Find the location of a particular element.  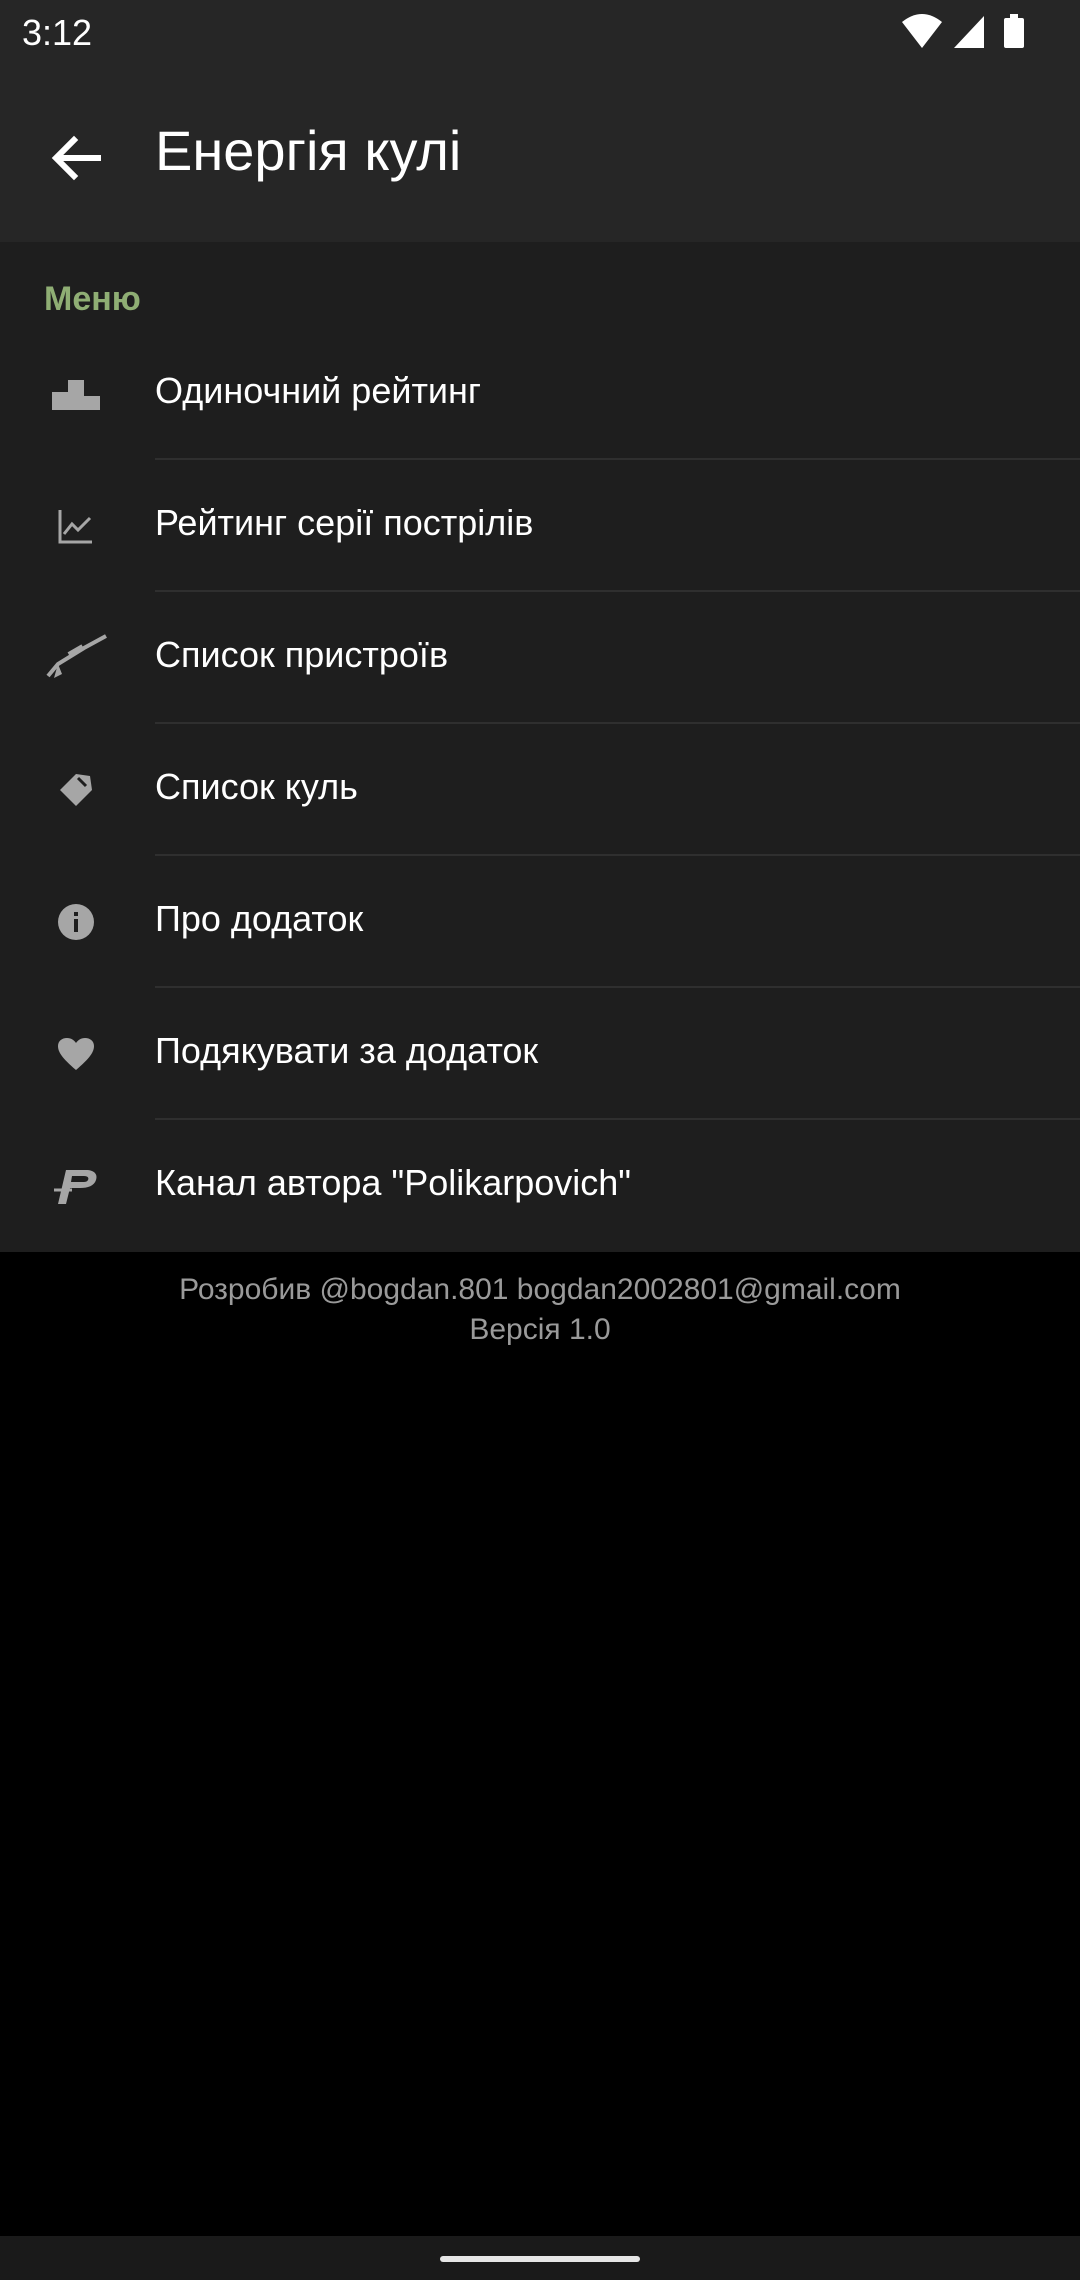

menu-item-label: Подякувати за додаток is located at coordinates (347, 1050).